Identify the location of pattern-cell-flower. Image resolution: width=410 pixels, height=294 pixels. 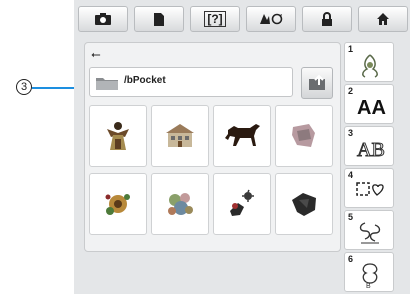
(118, 204).